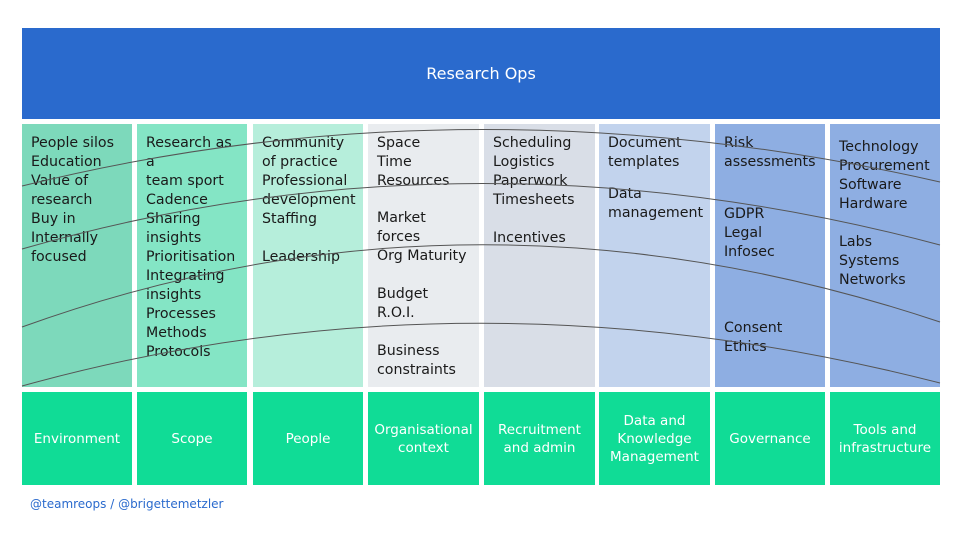 The width and height of the screenshot is (960, 540). What do you see at coordinates (424, 361) in the screenshot?
I see `column-group: Business constraints` at bounding box center [424, 361].